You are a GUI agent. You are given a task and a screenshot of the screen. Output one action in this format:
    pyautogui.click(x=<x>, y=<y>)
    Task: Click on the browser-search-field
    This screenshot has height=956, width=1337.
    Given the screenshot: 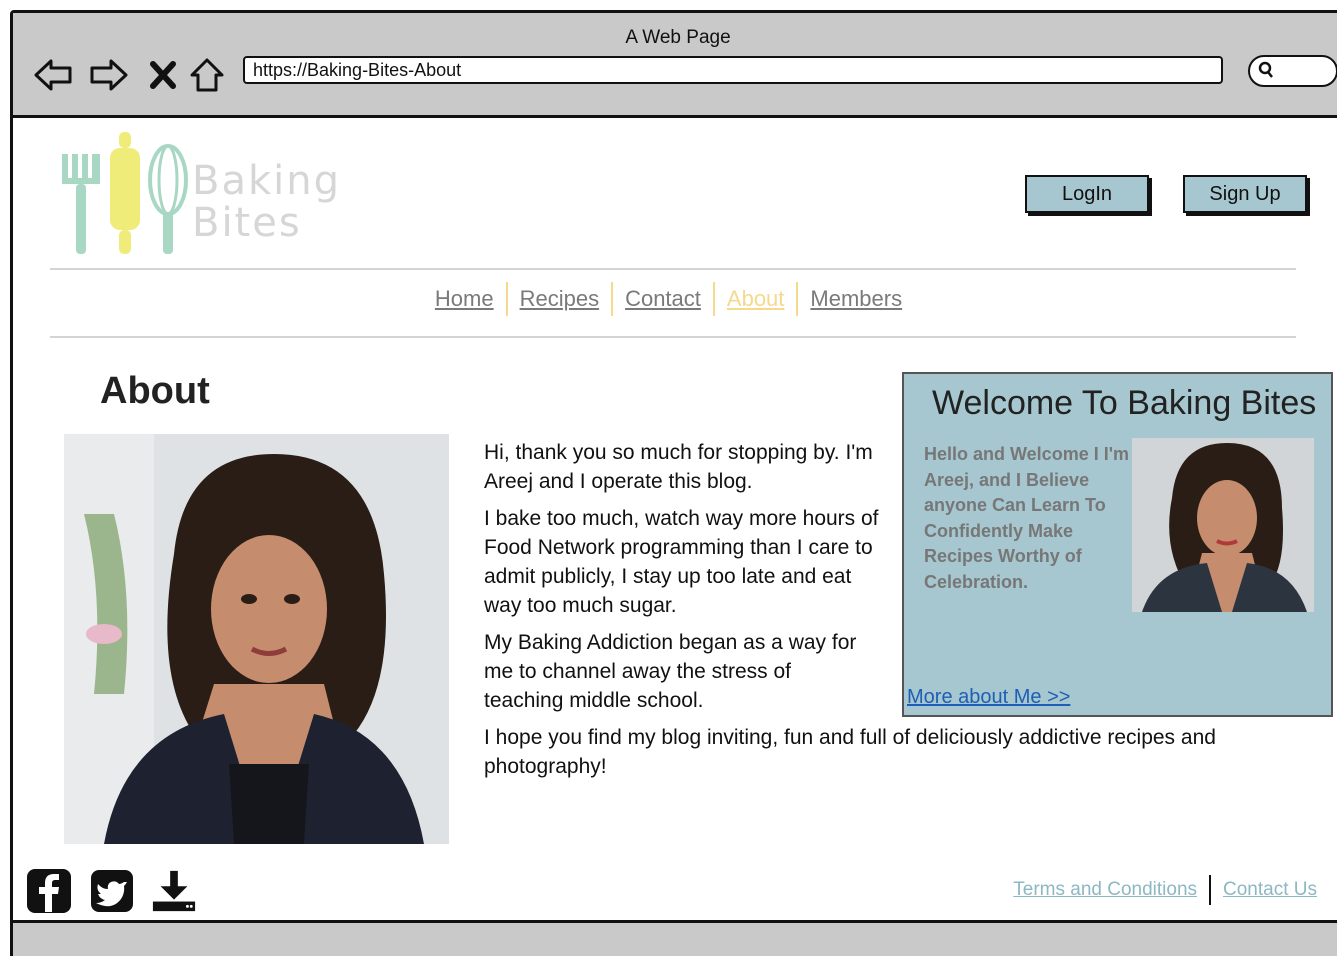 What is the action you would take?
    pyautogui.click(x=1292, y=71)
    